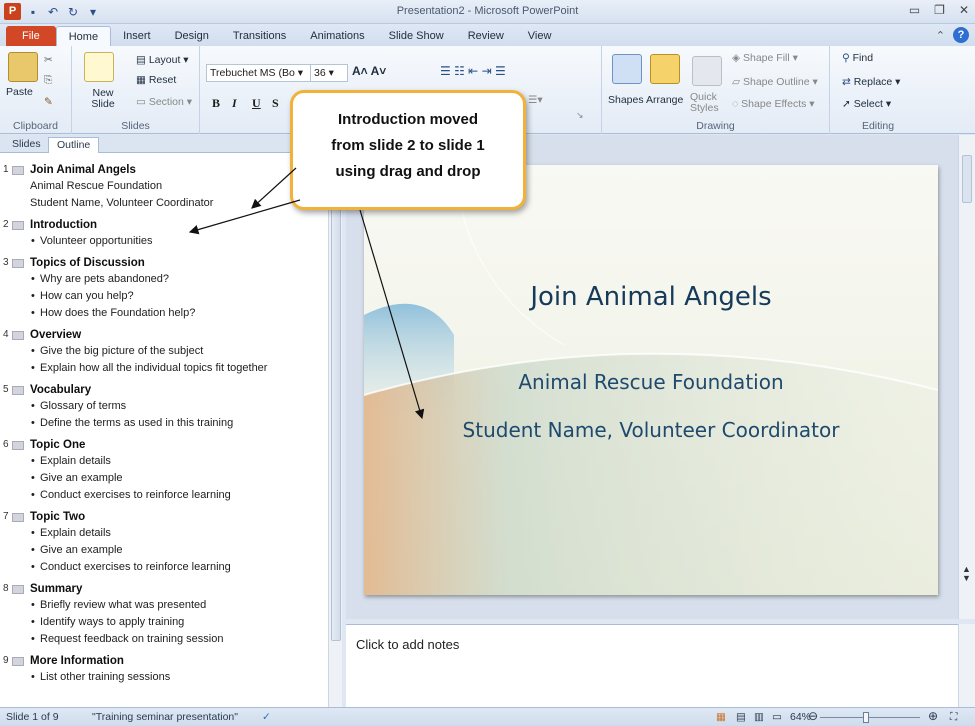  Describe the element at coordinates (707, 71) in the screenshot. I see `quick-styles-icon` at that location.